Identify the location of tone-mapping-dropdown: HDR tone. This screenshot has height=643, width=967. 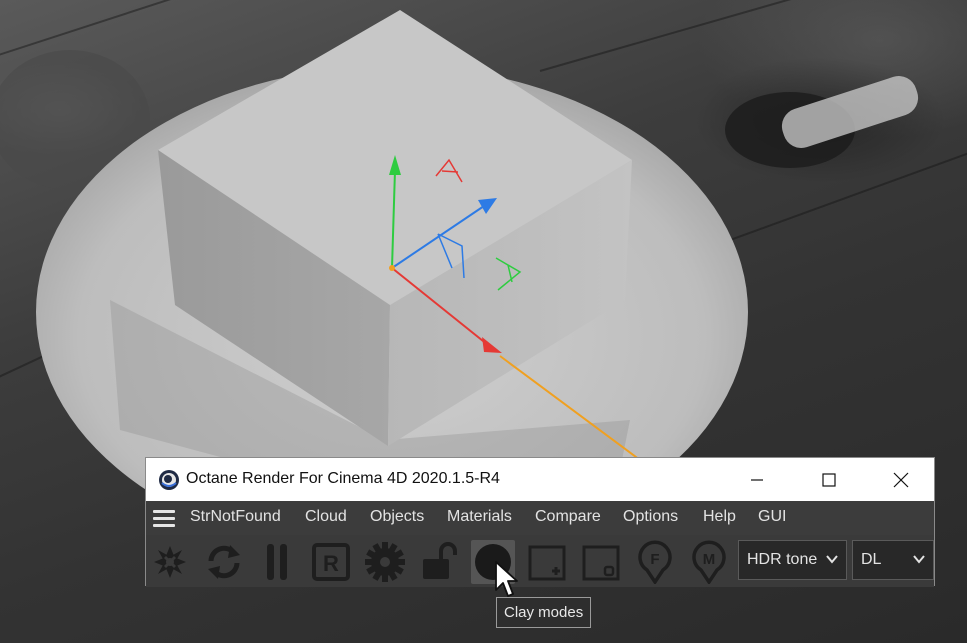
(792, 560).